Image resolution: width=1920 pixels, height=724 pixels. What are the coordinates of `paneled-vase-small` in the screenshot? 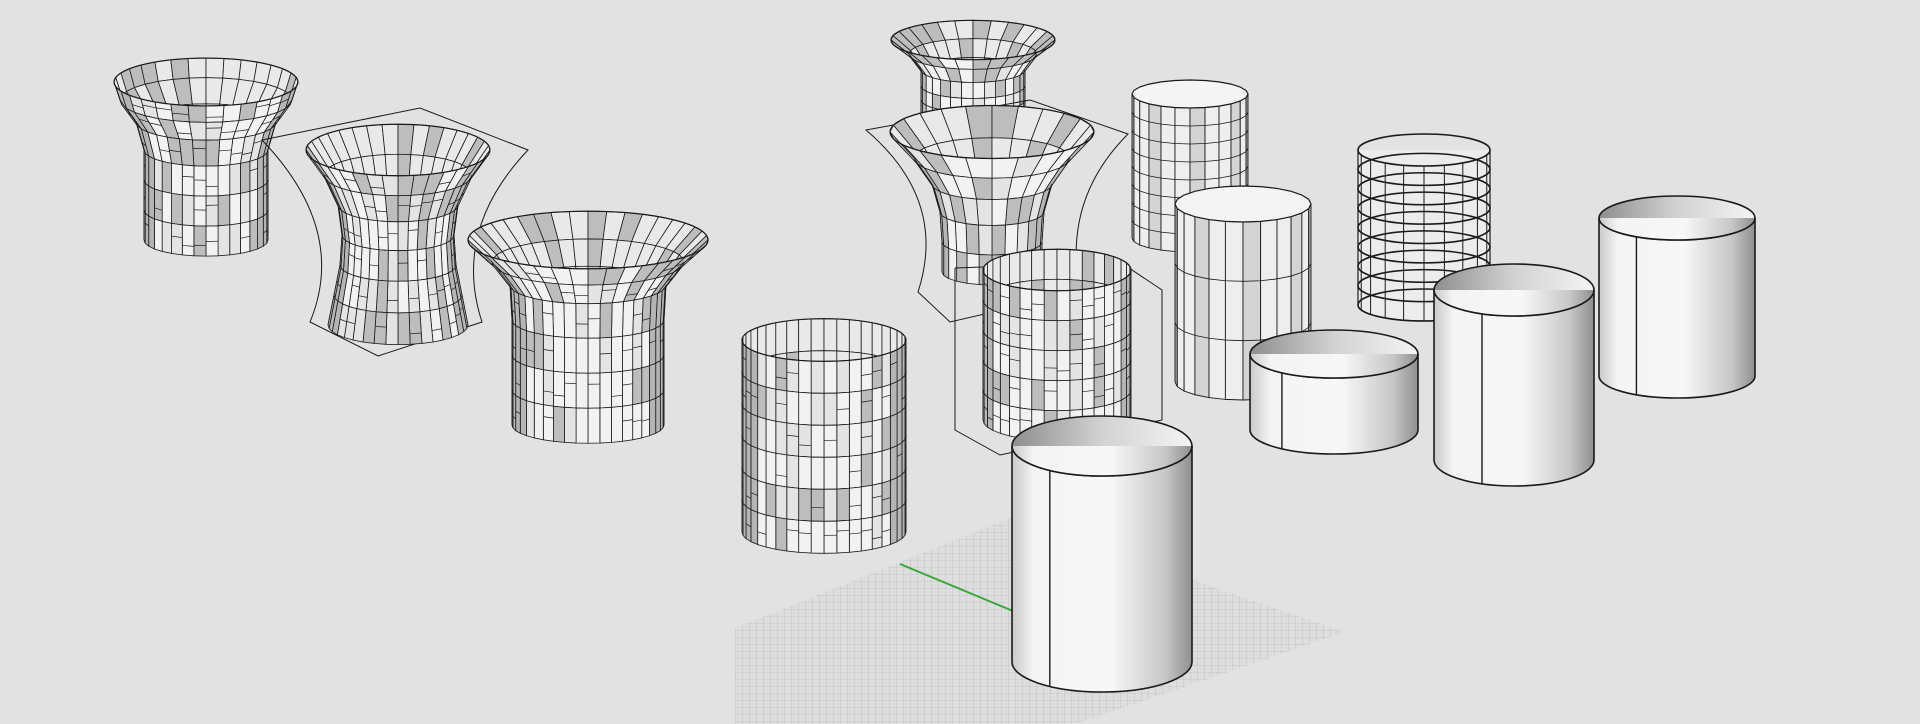 It's located at (206, 157).